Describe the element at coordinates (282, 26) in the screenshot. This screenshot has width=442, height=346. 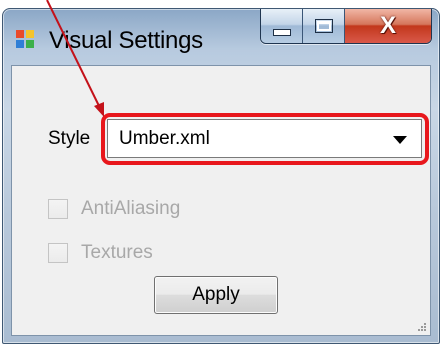
I see `minimize-button` at that location.